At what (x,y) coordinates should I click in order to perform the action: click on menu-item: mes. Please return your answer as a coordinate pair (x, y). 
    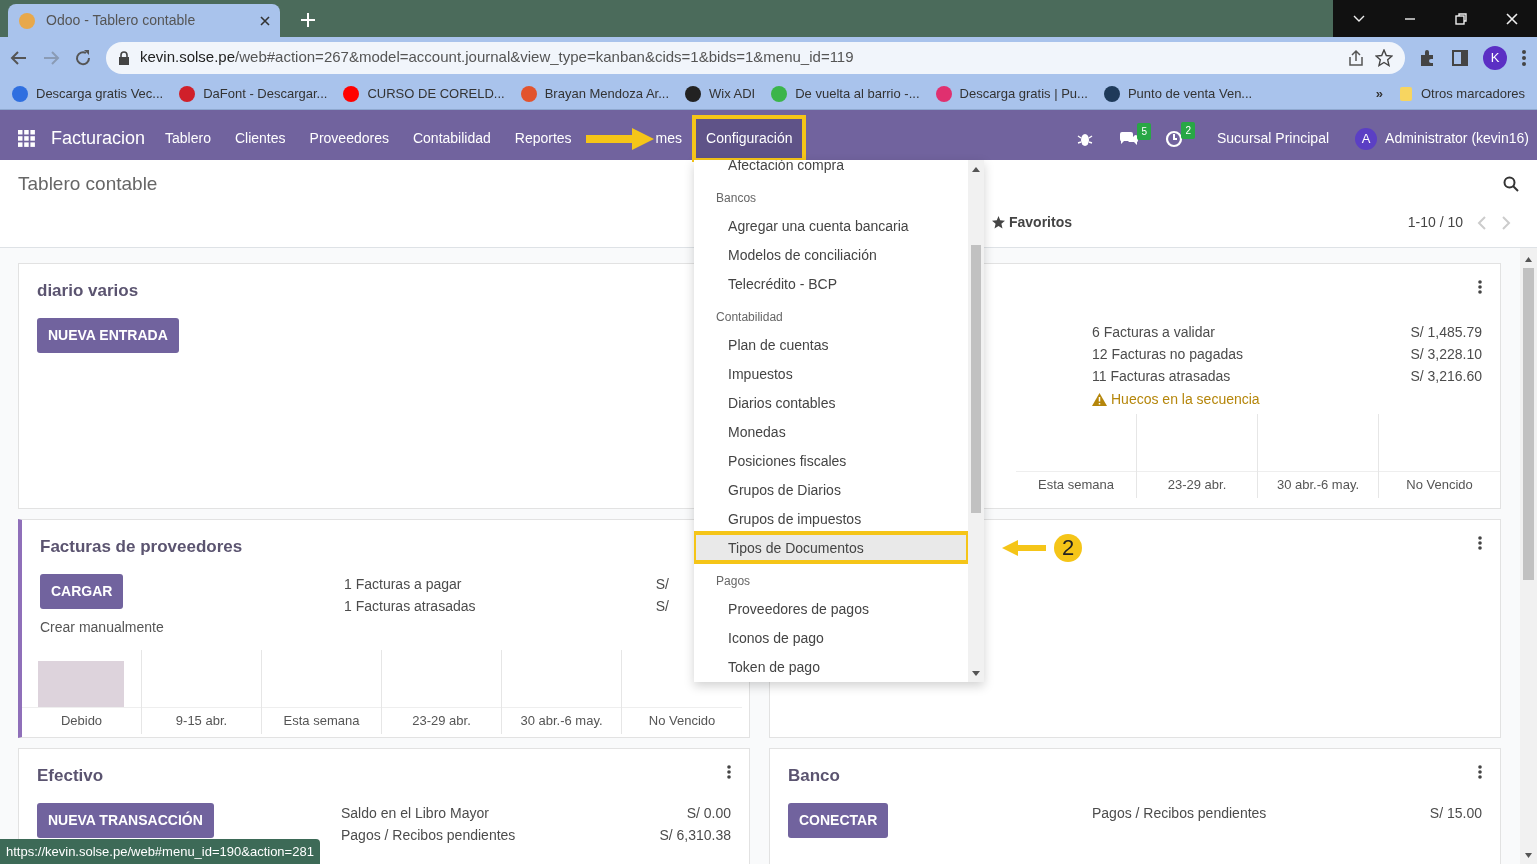
    Looking at the image, I should click on (669, 138).